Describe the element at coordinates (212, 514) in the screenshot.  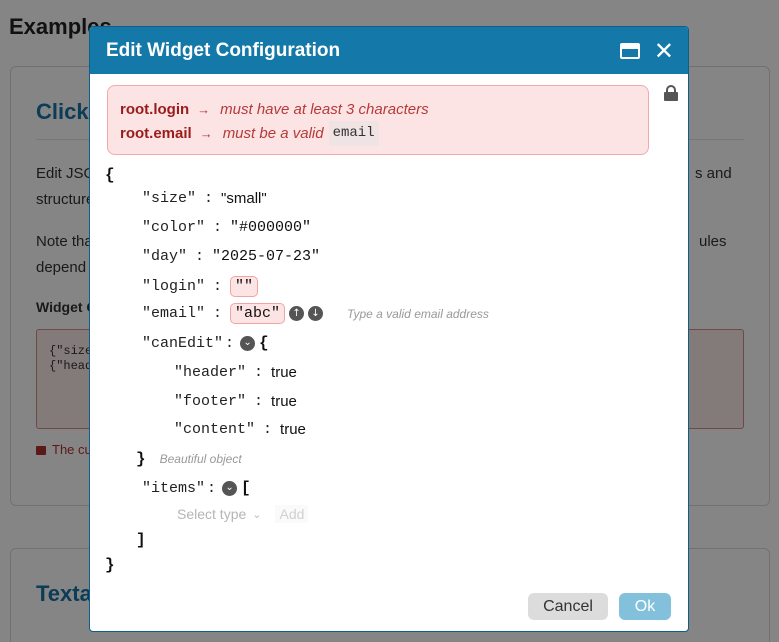
I see `select-type-label: Select type` at that location.